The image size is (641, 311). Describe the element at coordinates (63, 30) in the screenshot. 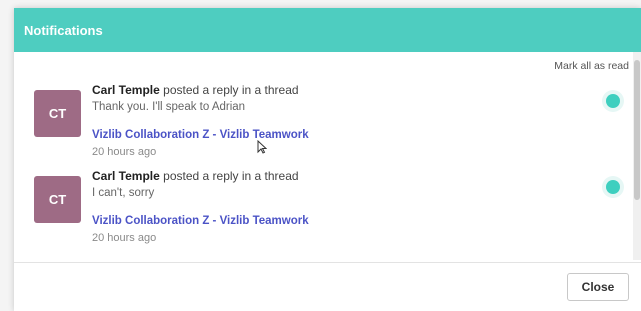

I see `dialog-title: Notifications` at that location.